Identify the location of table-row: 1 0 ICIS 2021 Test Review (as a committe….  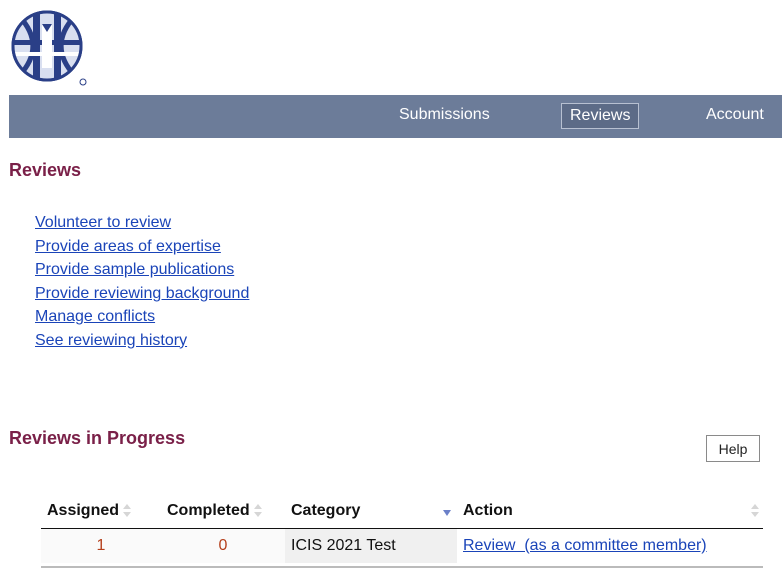
(402, 546).